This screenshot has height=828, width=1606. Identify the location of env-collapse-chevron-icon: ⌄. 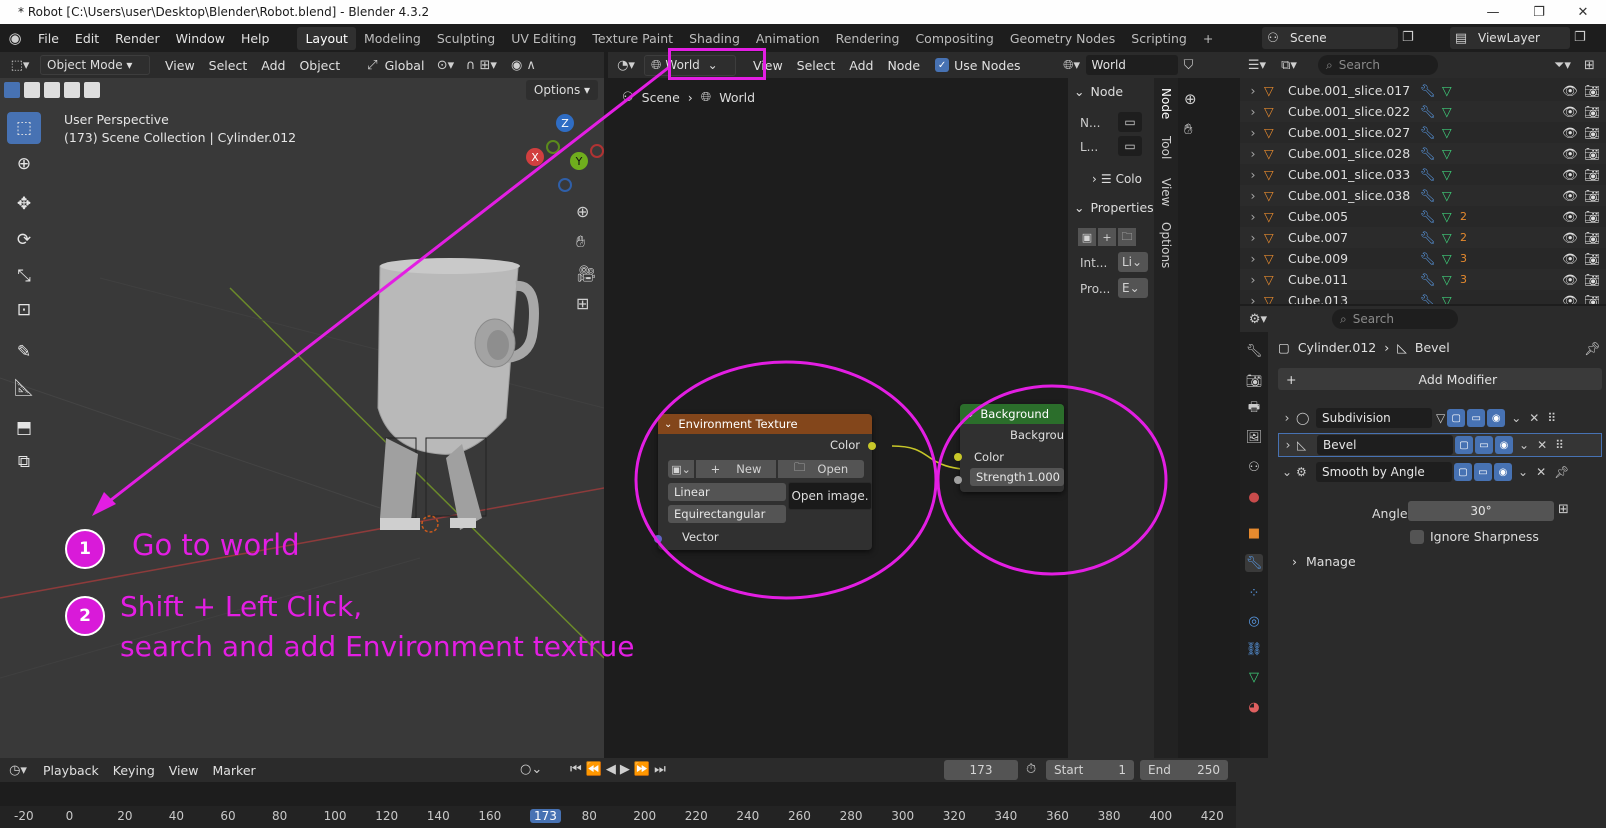
(668, 424).